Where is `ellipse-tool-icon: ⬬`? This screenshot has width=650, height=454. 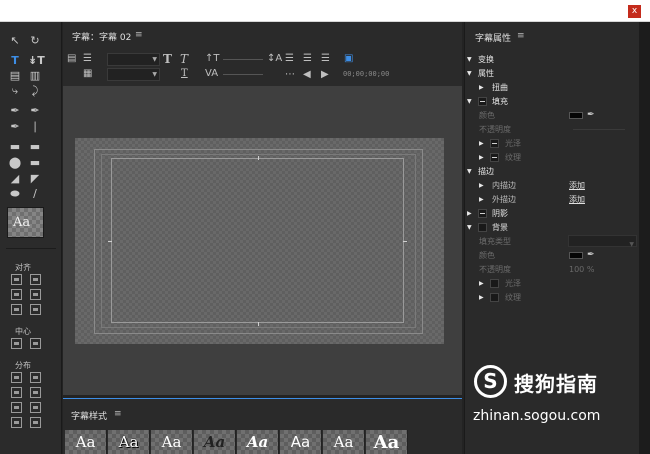
ellipse-tool-icon: ⬬ is located at coordinates (15, 194).